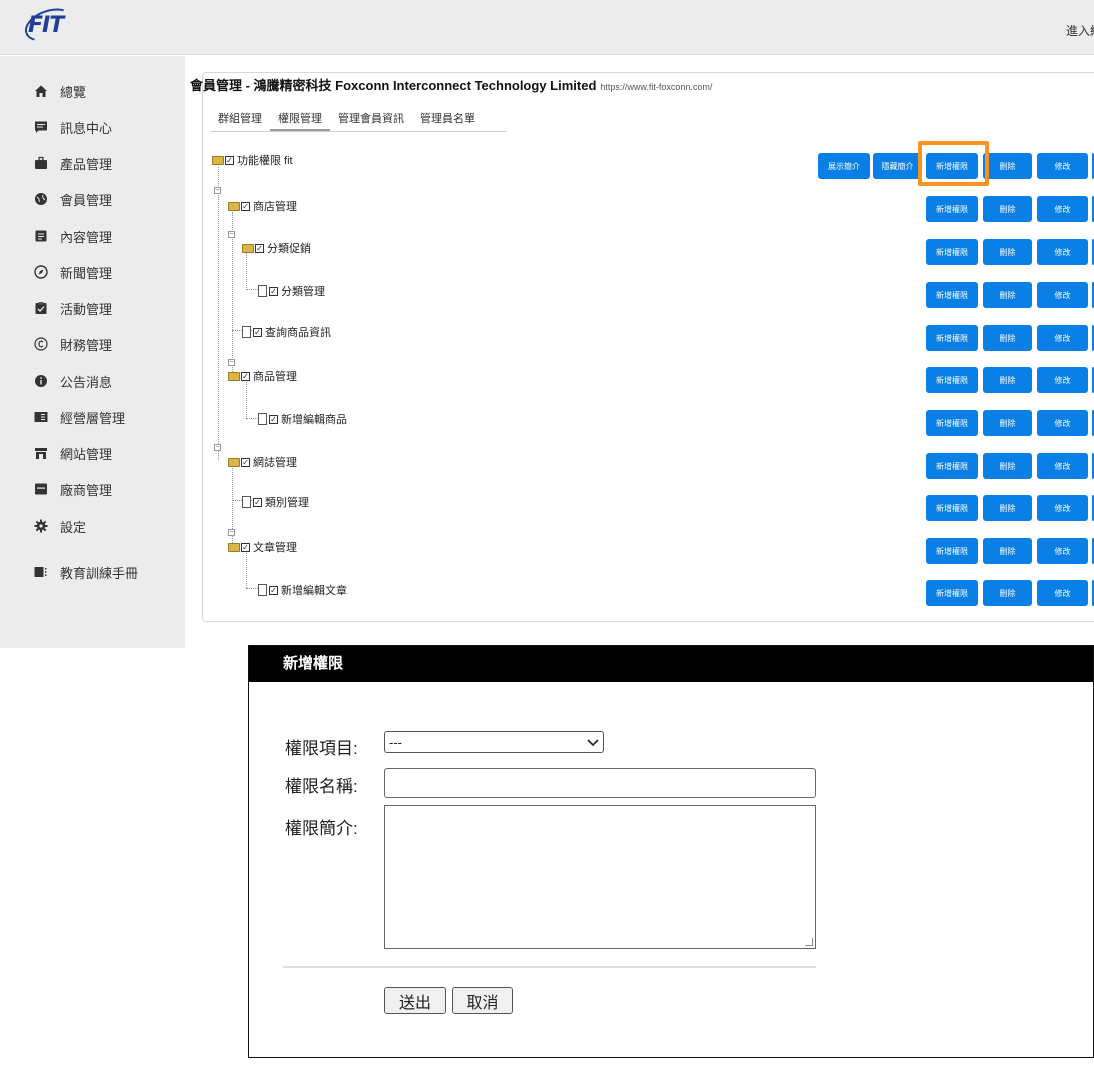 The width and height of the screenshot is (1094, 1066). What do you see at coordinates (371, 115) in the screenshot?
I see `tab-member-info: 管理會員資訊` at bounding box center [371, 115].